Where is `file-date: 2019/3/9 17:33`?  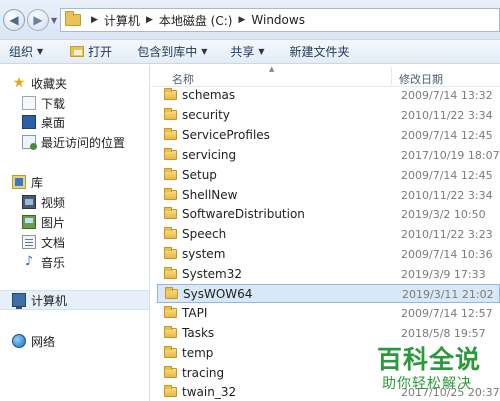 file-date: 2019/3/9 17:33 is located at coordinates (443, 274).